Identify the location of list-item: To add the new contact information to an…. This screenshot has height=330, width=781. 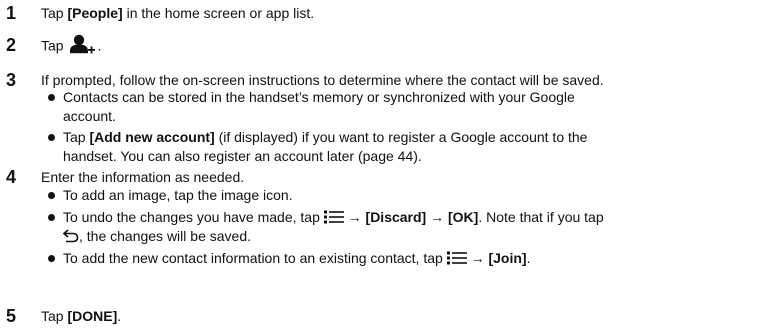
(412, 258).